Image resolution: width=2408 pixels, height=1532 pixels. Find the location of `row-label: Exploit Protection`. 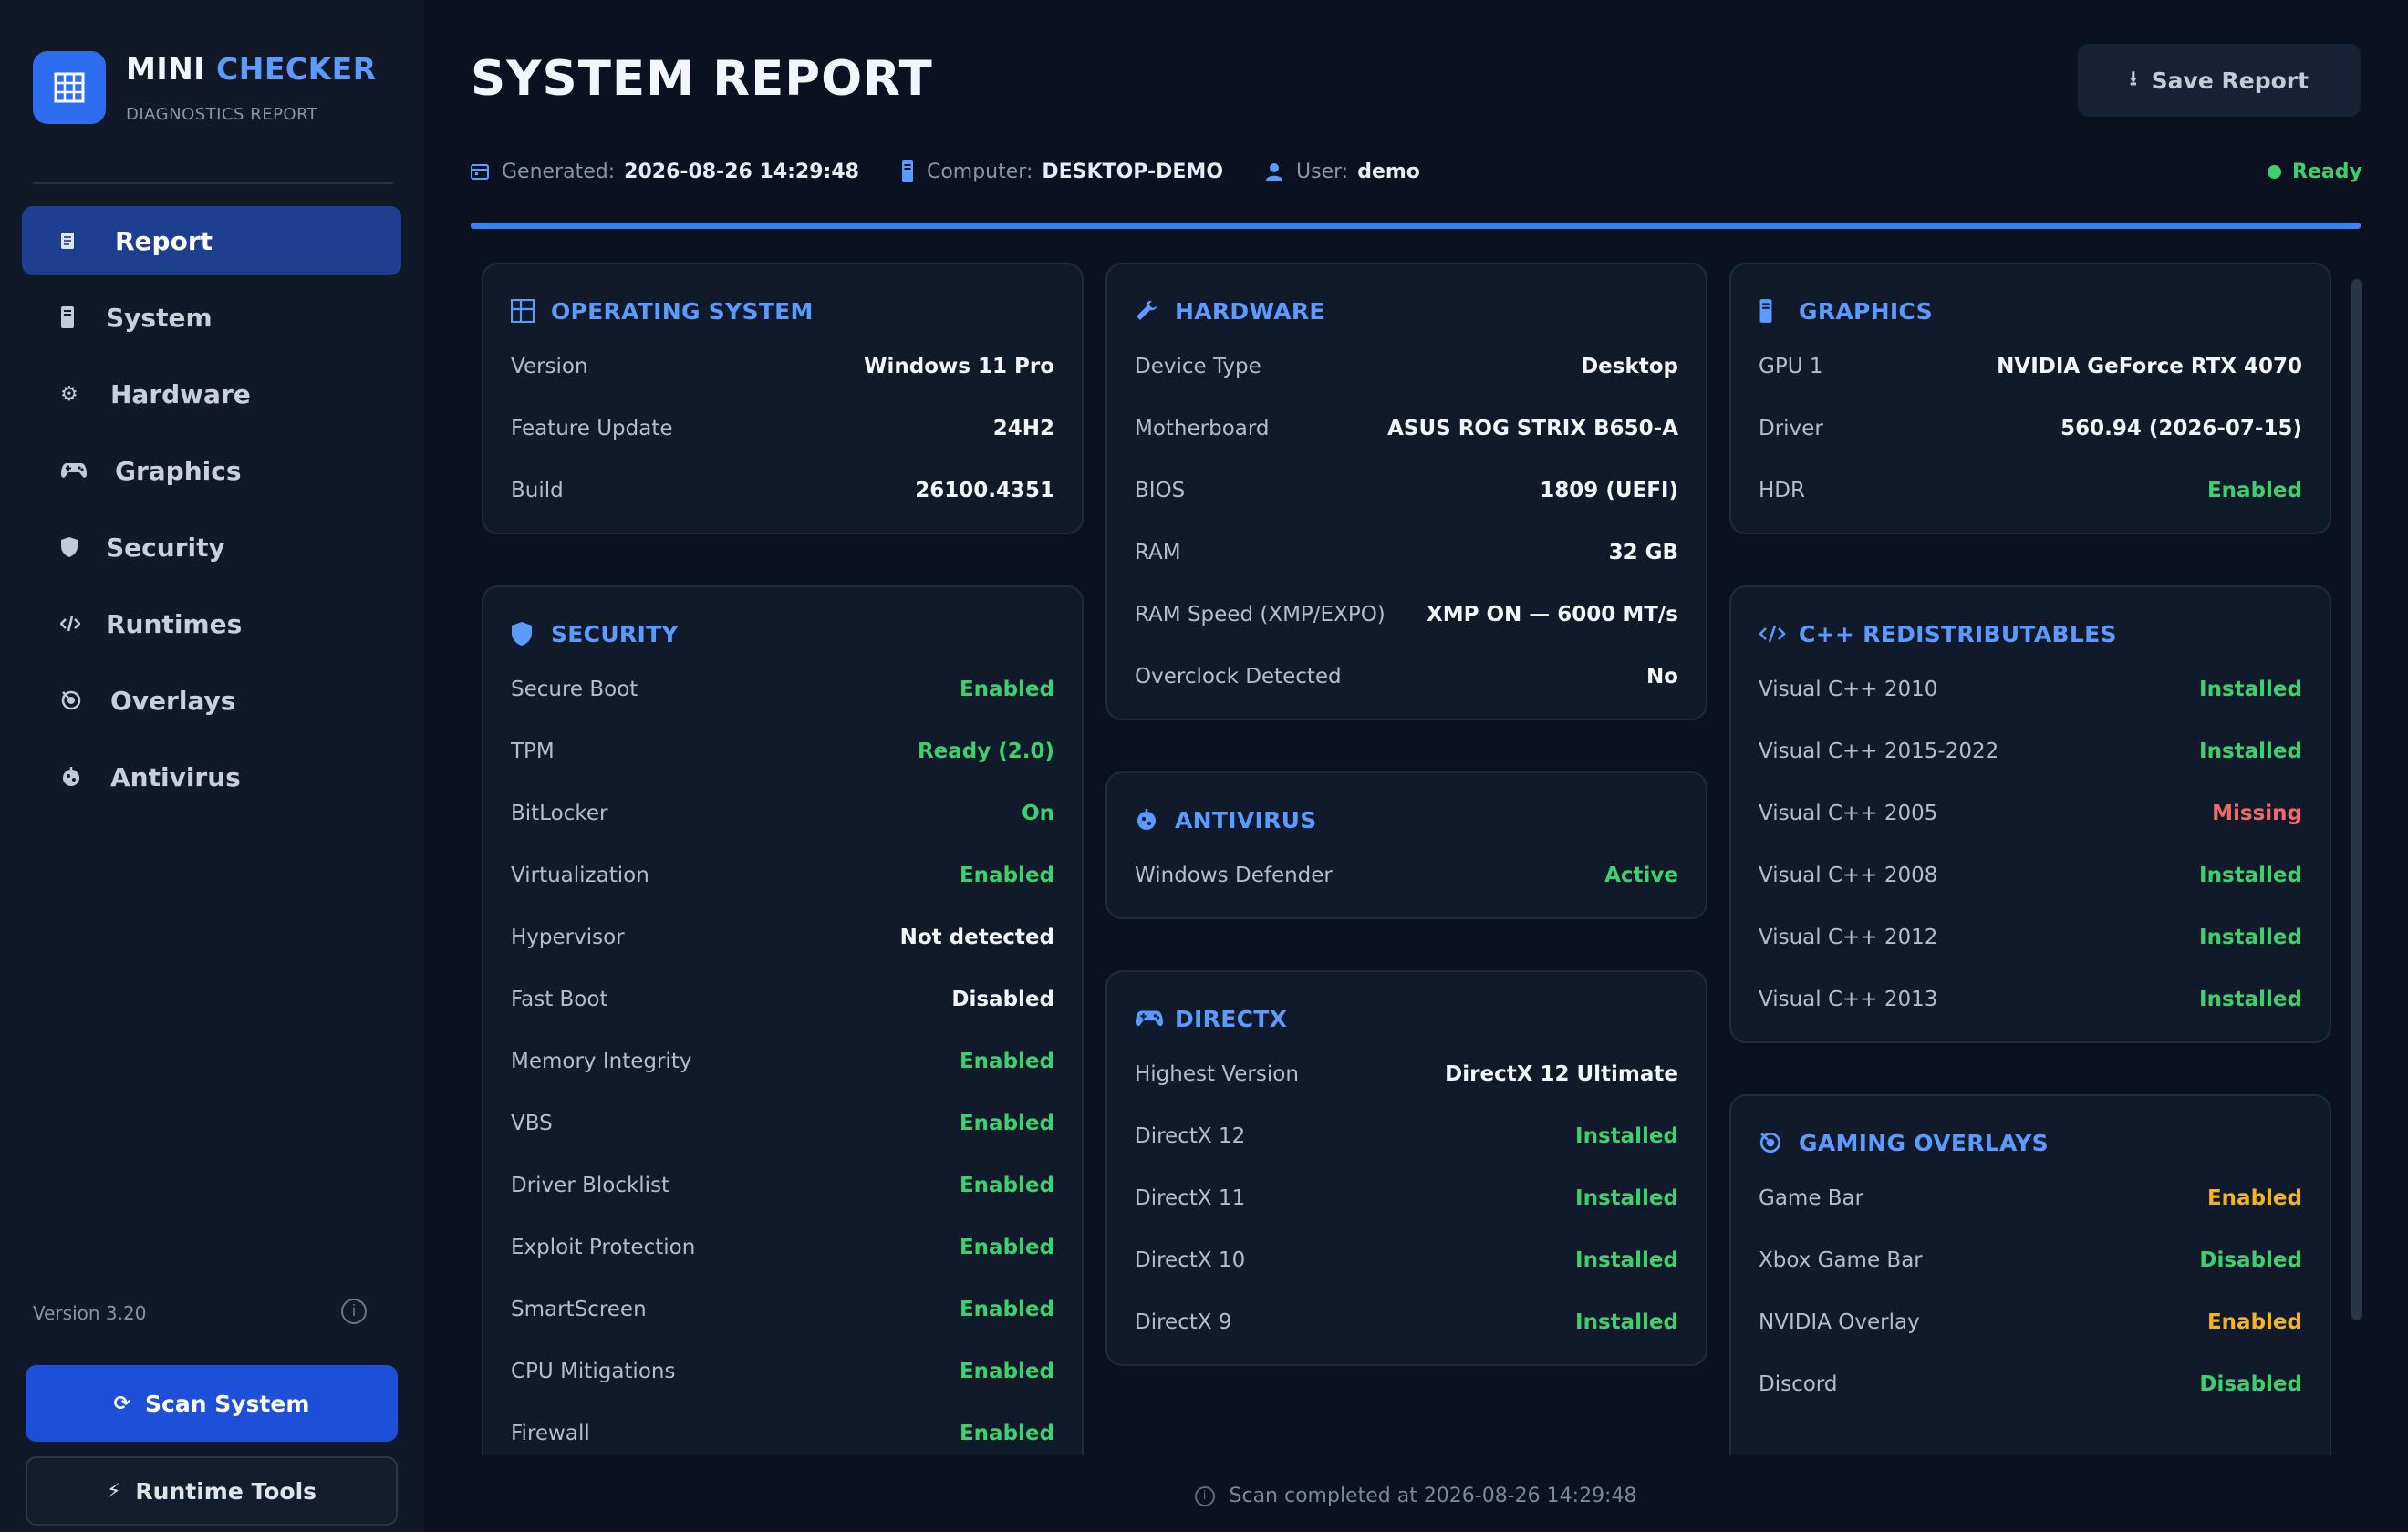

row-label: Exploit Protection is located at coordinates (604, 1247).